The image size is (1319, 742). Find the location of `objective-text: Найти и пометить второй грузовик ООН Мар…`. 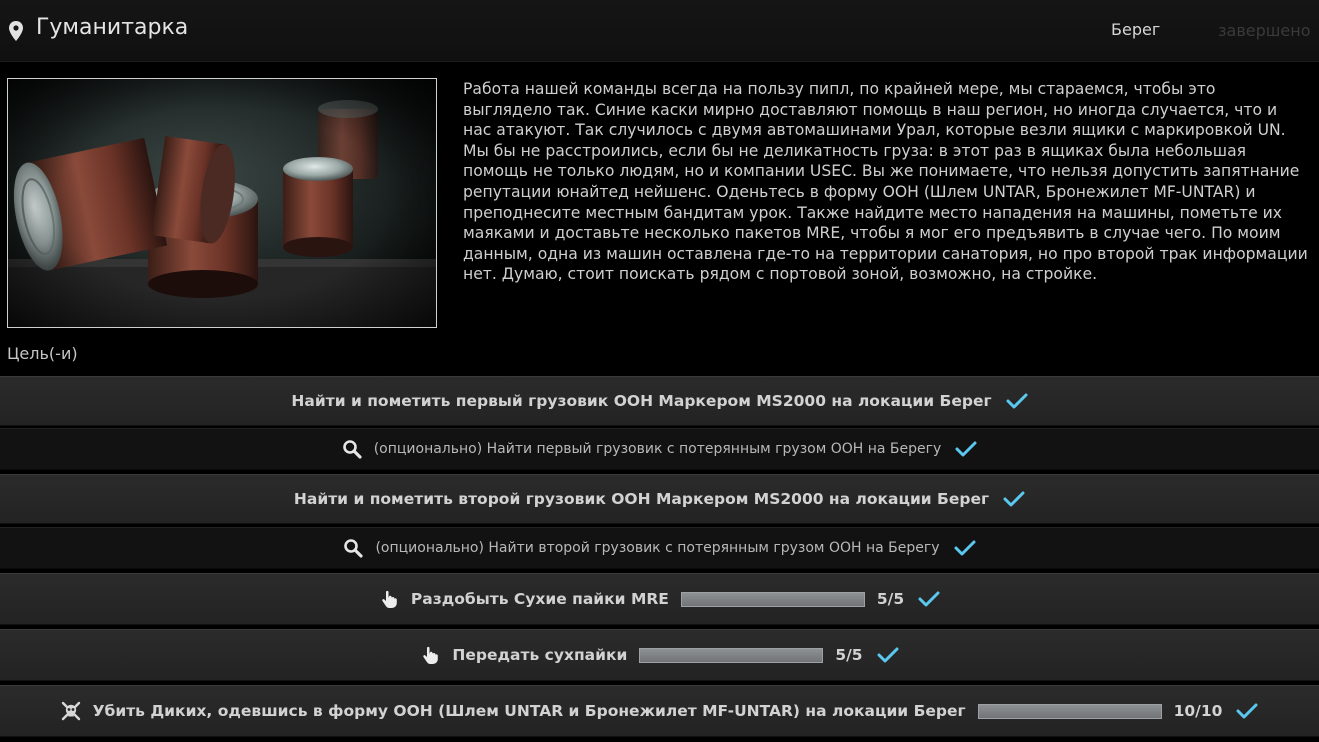

objective-text: Найти и пометить второй грузовик ООН Мар… is located at coordinates (641, 499).